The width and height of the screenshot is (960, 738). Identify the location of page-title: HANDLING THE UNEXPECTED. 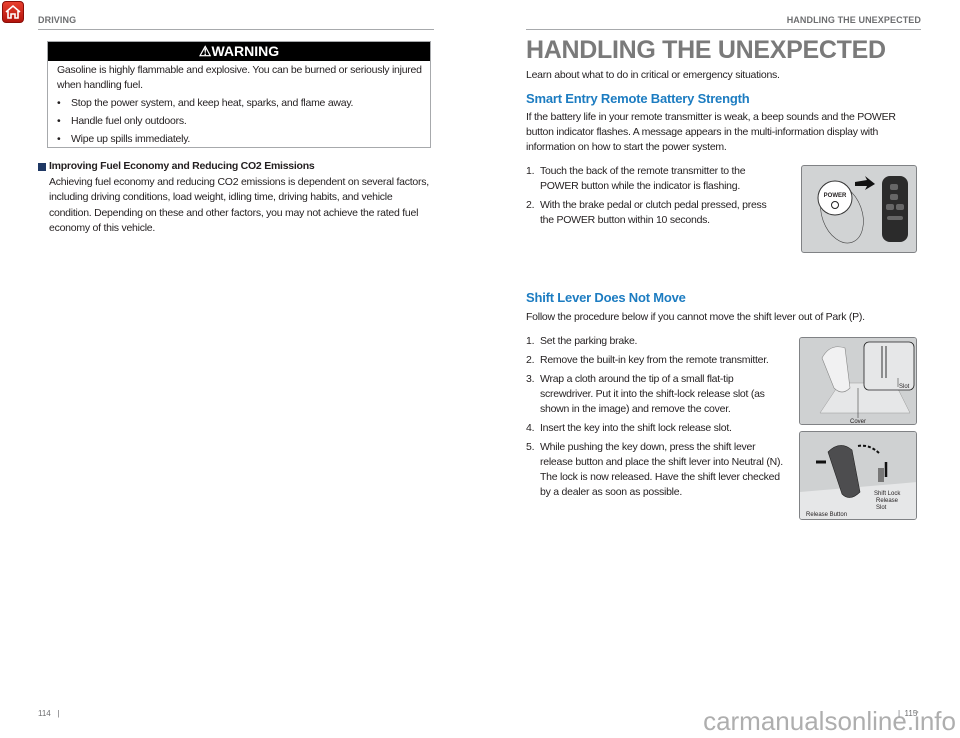
(706, 50).